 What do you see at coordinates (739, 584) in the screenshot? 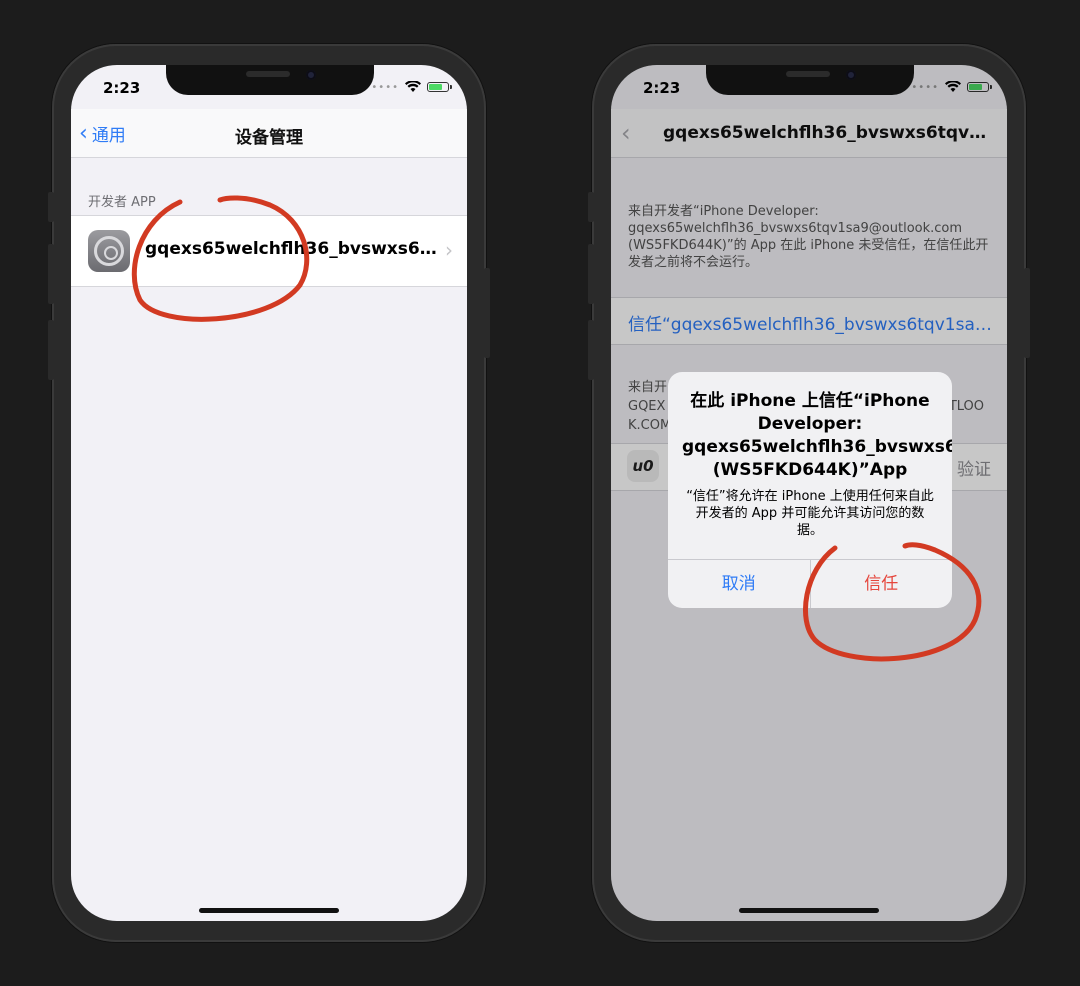
I see `cancel-button: 取消` at bounding box center [739, 584].